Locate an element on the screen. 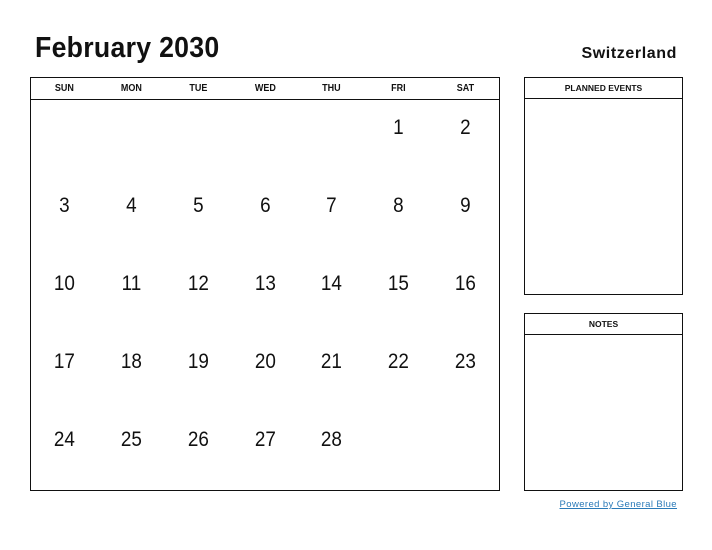 This screenshot has height=550, width=712. powered-by-link: Powered by General Blue is located at coordinates (618, 504).